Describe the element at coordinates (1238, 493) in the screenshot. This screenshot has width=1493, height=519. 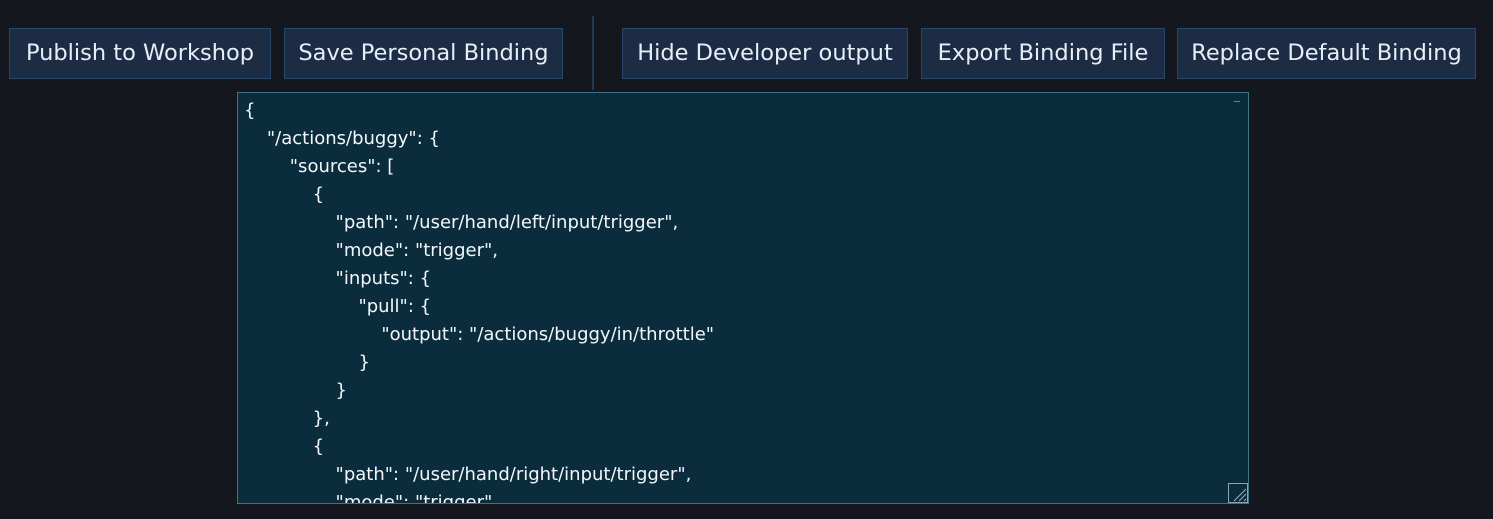
I see `resize-grip-icon` at that location.